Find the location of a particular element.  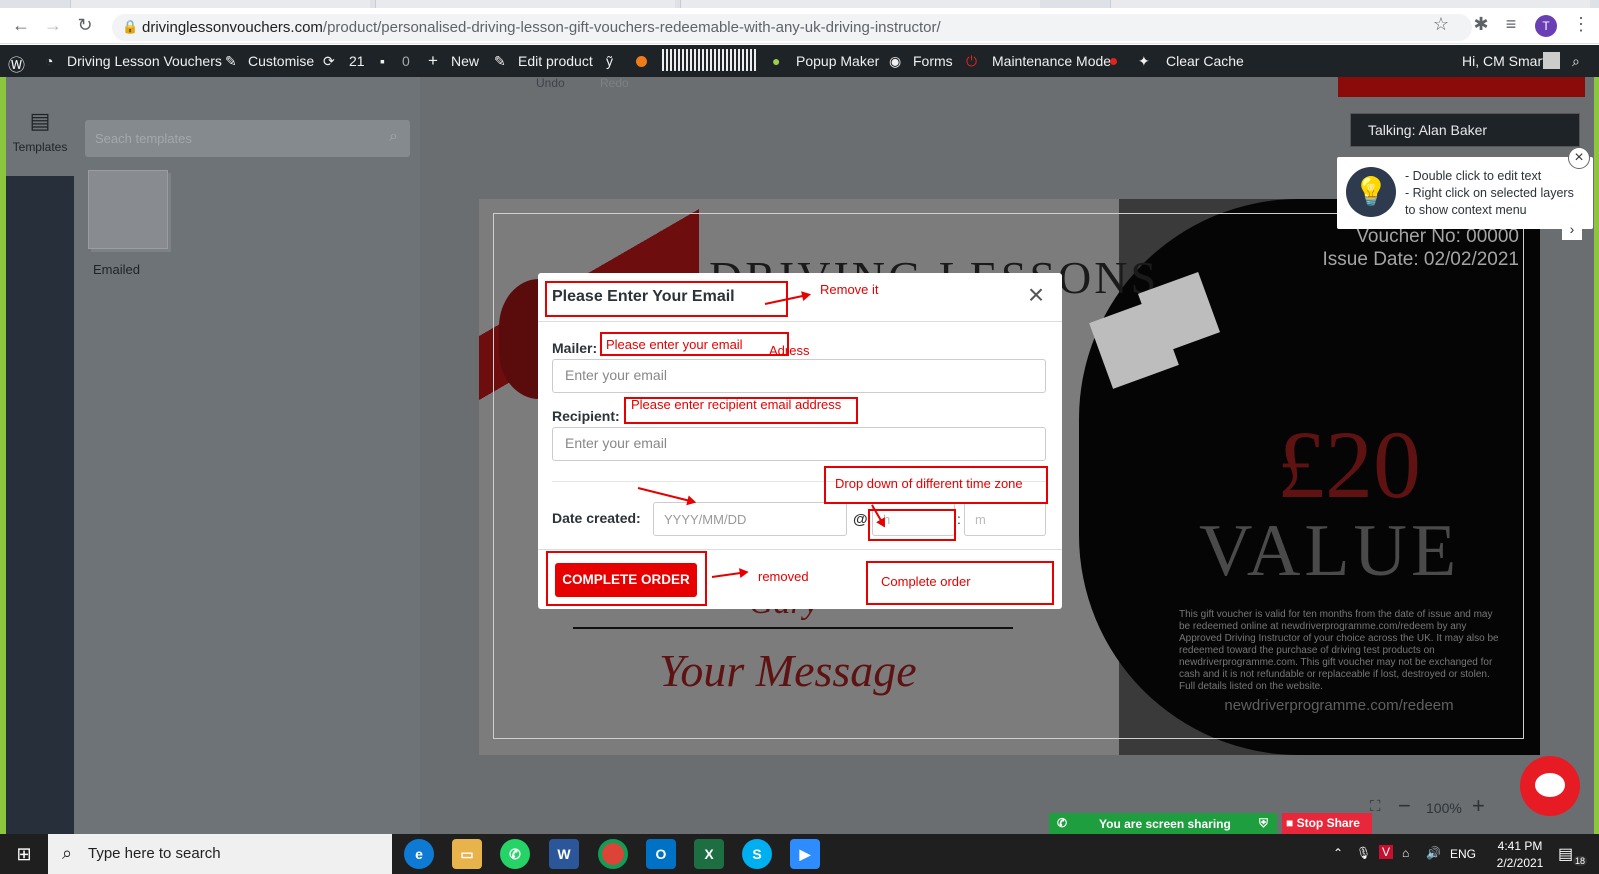

language-indicator: ENG is located at coordinates (1463, 854).